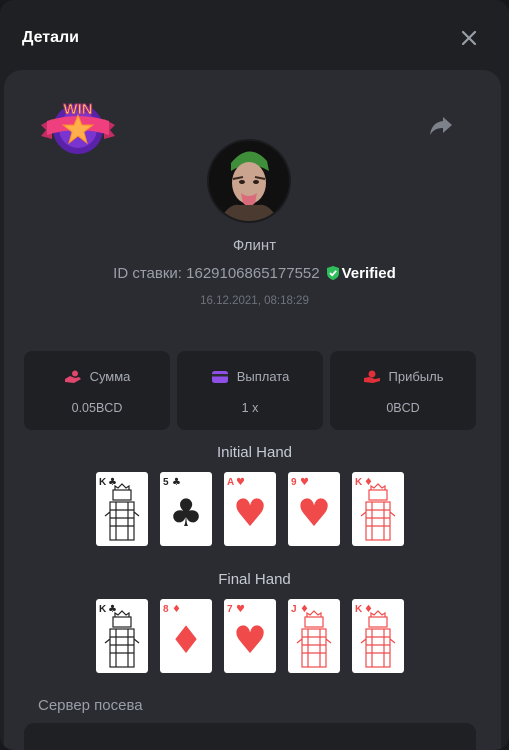 The width and height of the screenshot is (509, 750). What do you see at coordinates (230, 609) in the screenshot?
I see `card-rank: 7` at bounding box center [230, 609].